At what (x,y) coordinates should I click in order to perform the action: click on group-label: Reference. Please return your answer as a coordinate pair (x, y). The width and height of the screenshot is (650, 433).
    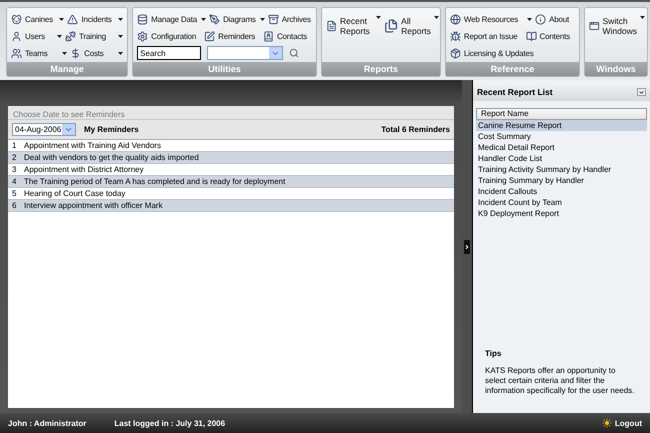
    Looking at the image, I should click on (512, 69).